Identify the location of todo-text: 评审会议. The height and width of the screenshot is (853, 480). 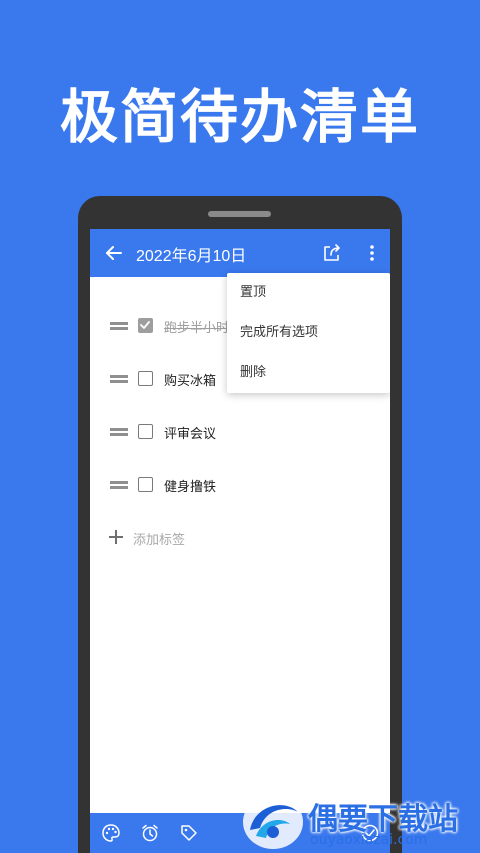
(190, 432).